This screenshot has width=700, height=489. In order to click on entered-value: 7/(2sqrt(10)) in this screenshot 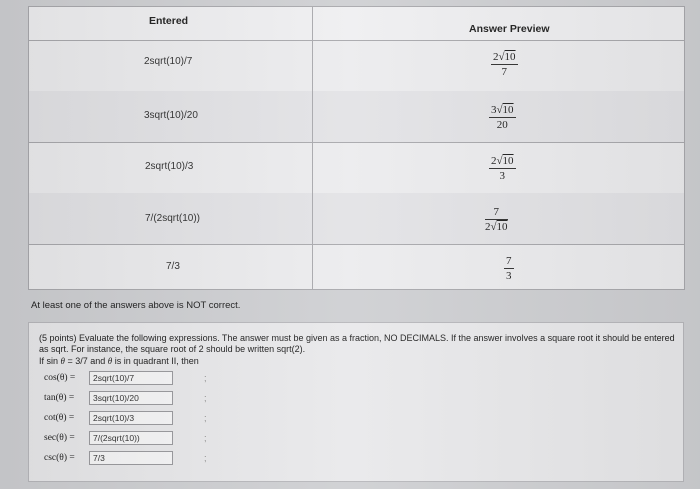, I will do `click(173, 218)`.